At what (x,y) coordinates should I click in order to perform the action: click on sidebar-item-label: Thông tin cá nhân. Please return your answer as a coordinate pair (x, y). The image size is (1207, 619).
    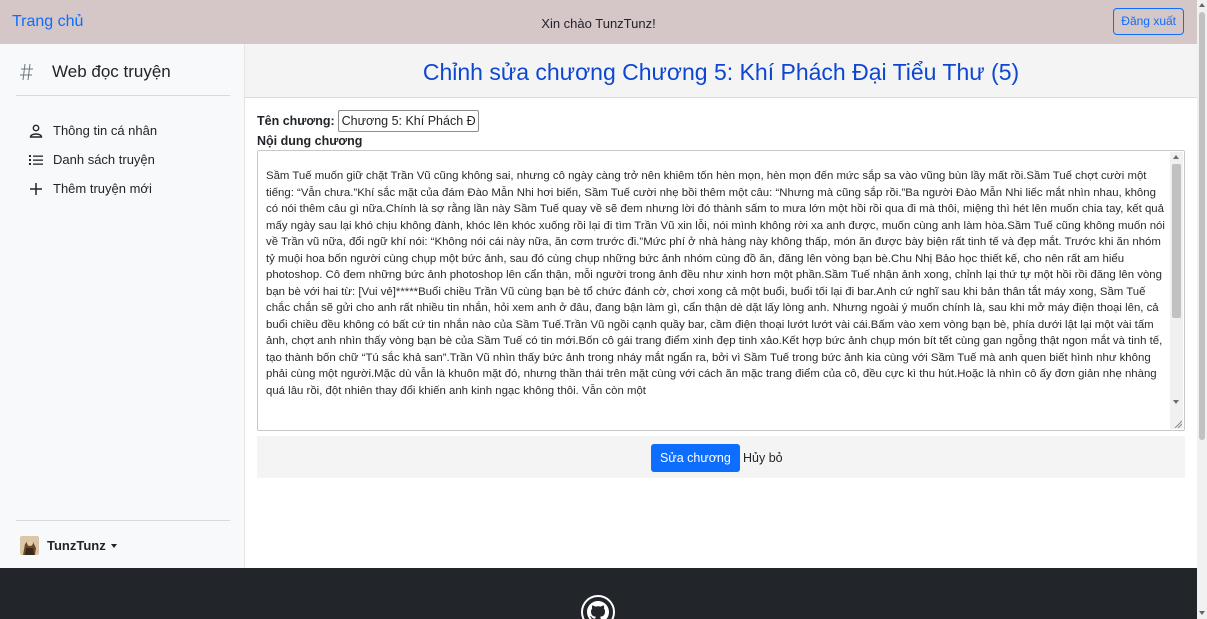
    Looking at the image, I should click on (105, 130).